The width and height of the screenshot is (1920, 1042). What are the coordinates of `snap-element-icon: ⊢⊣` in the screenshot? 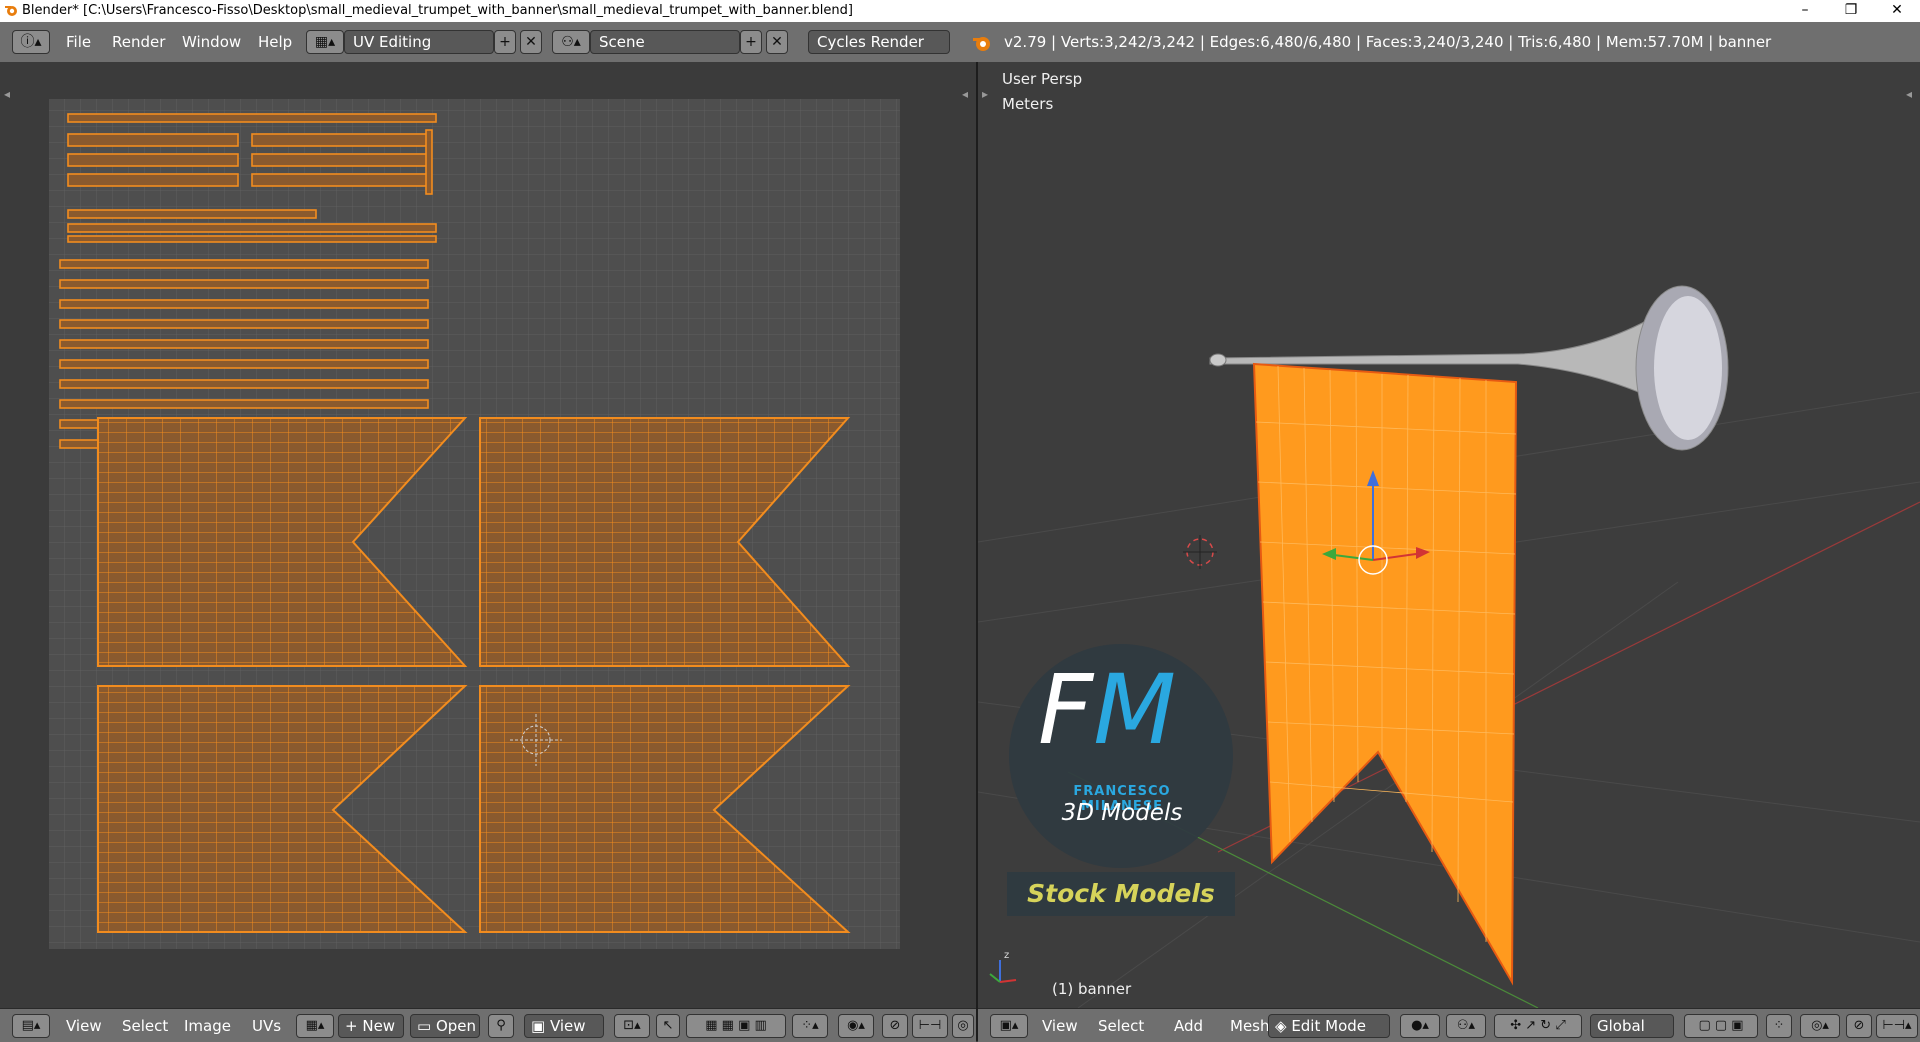 It's located at (930, 1026).